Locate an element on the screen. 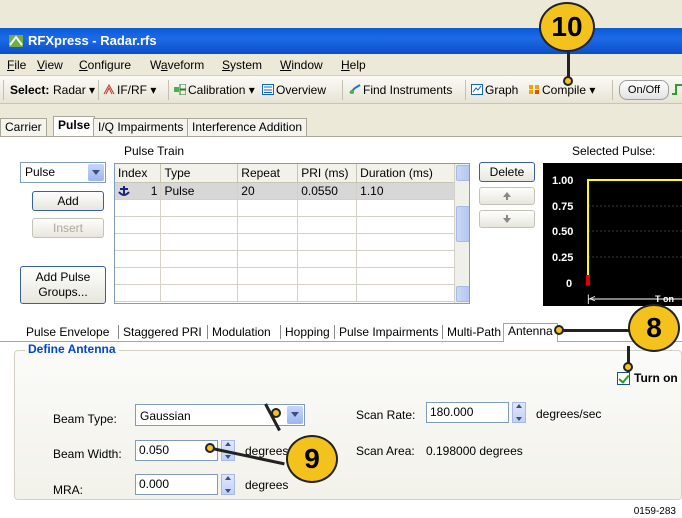 This screenshot has width=682, height=518. onoff-button: On/Off is located at coordinates (644, 90).